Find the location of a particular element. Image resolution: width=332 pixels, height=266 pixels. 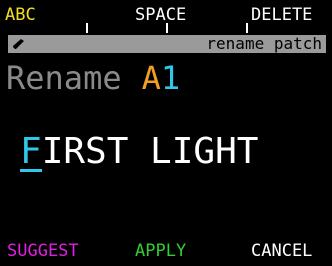

patch-name-editor: F IRST LIGHT is located at coordinates (139, 152).